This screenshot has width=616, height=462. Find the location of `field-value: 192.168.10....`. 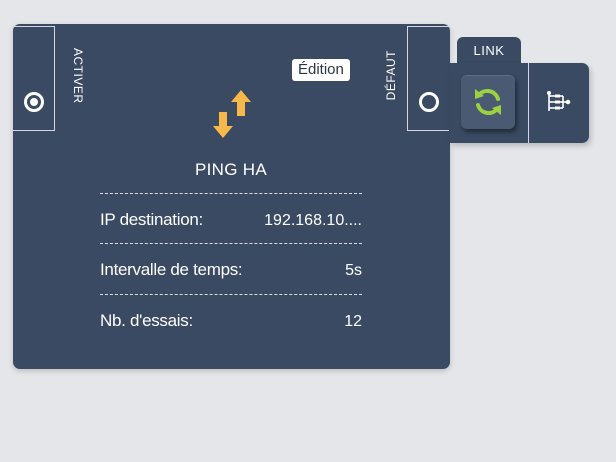

field-value: 192.168.10.... is located at coordinates (313, 220).